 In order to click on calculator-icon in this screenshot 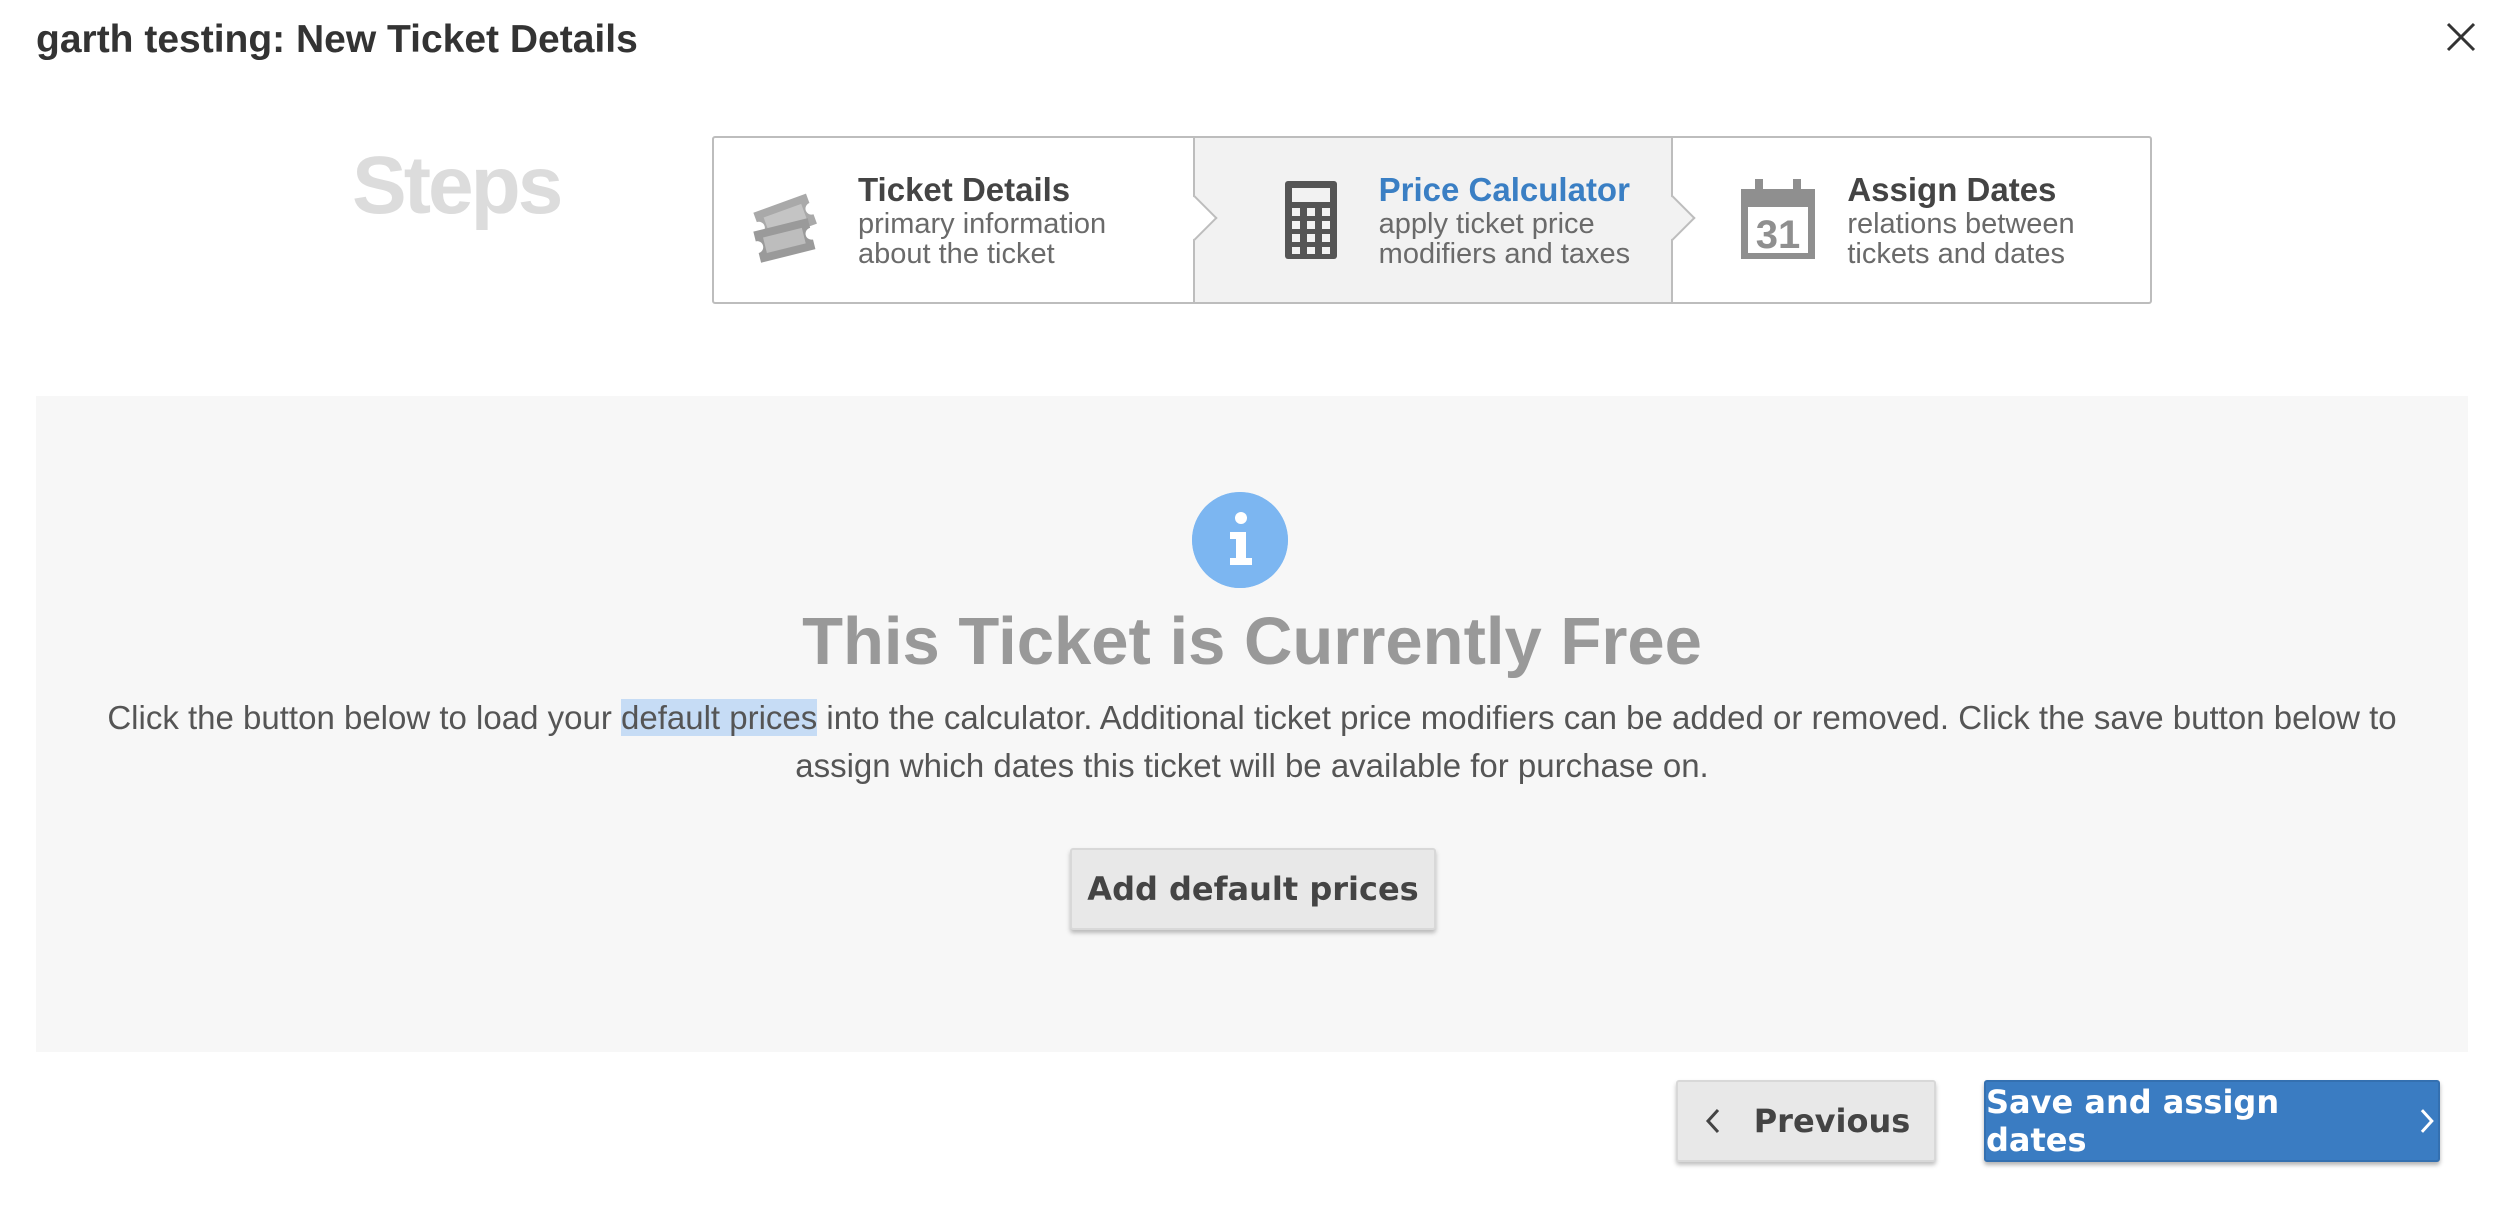, I will do `click(1310, 220)`.